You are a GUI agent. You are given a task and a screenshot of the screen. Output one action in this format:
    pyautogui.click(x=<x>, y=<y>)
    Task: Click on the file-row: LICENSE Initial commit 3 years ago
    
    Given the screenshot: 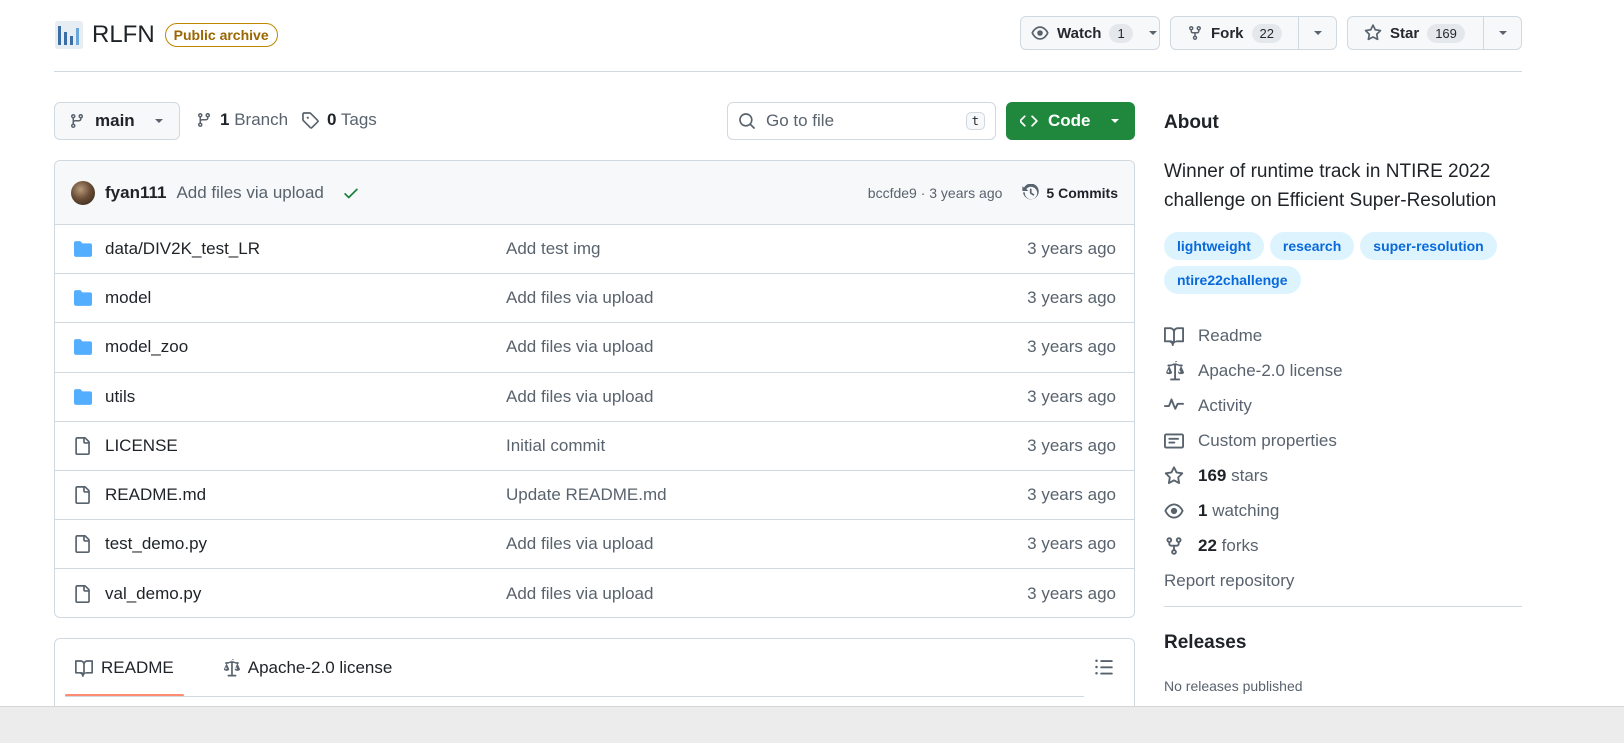 What is the action you would take?
    pyautogui.click(x=594, y=446)
    